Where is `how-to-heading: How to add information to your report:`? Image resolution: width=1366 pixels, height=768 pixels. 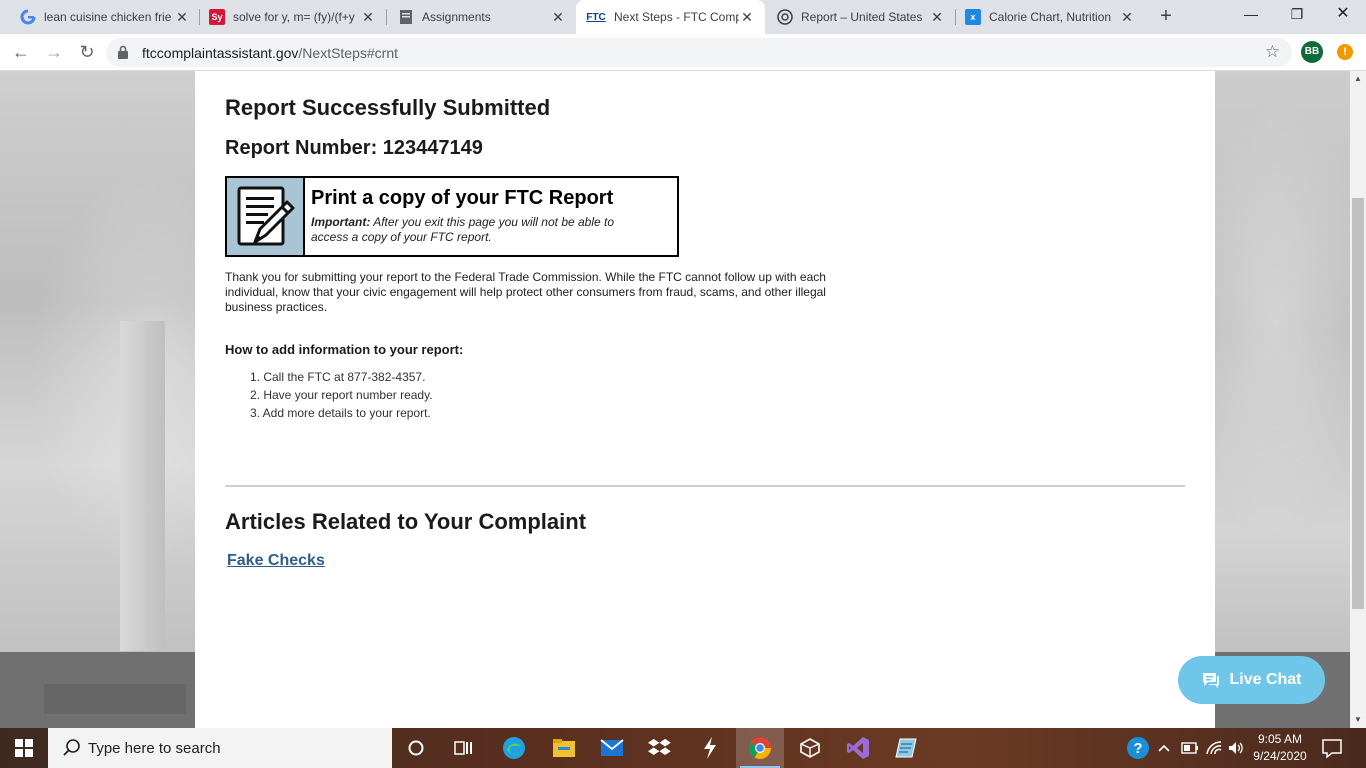 how-to-heading: How to add information to your report: is located at coordinates (344, 349).